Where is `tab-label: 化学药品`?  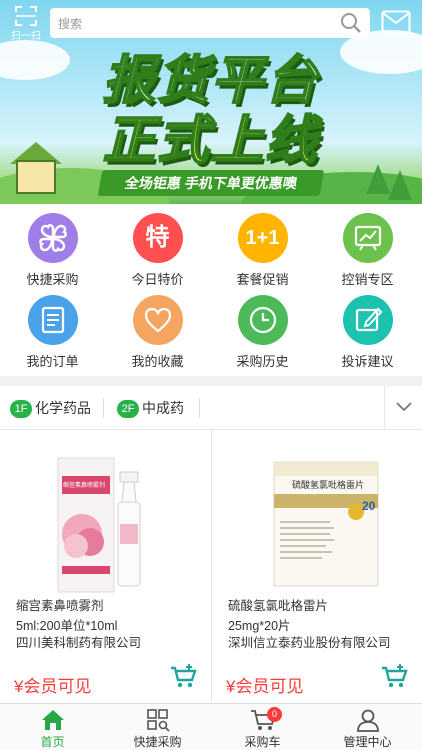 tab-label: 化学药品 is located at coordinates (63, 408).